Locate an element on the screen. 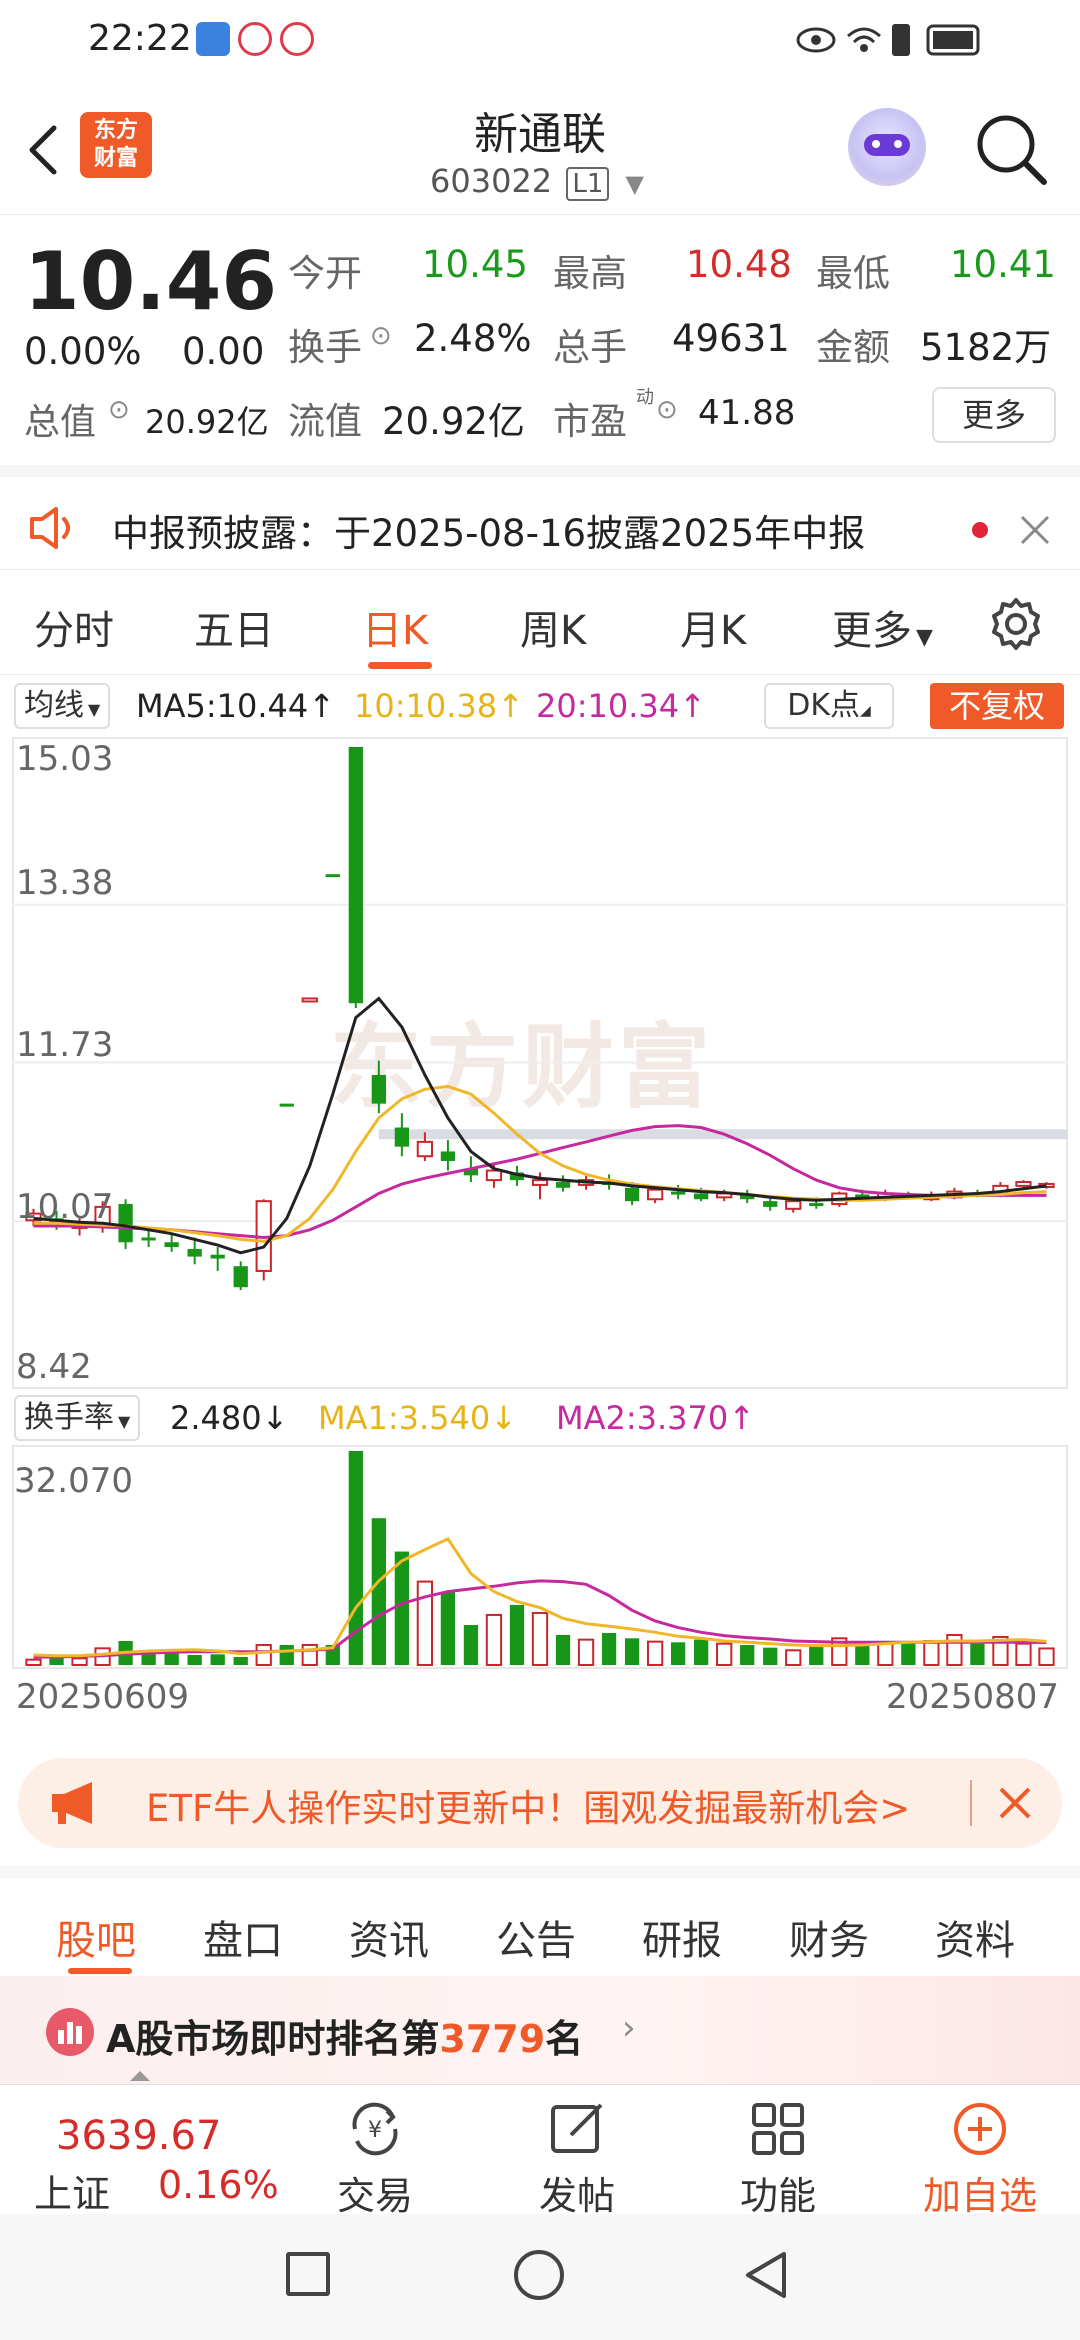 The width and height of the screenshot is (1080, 2340). recent-apps-button is located at coordinates (308, 2274).